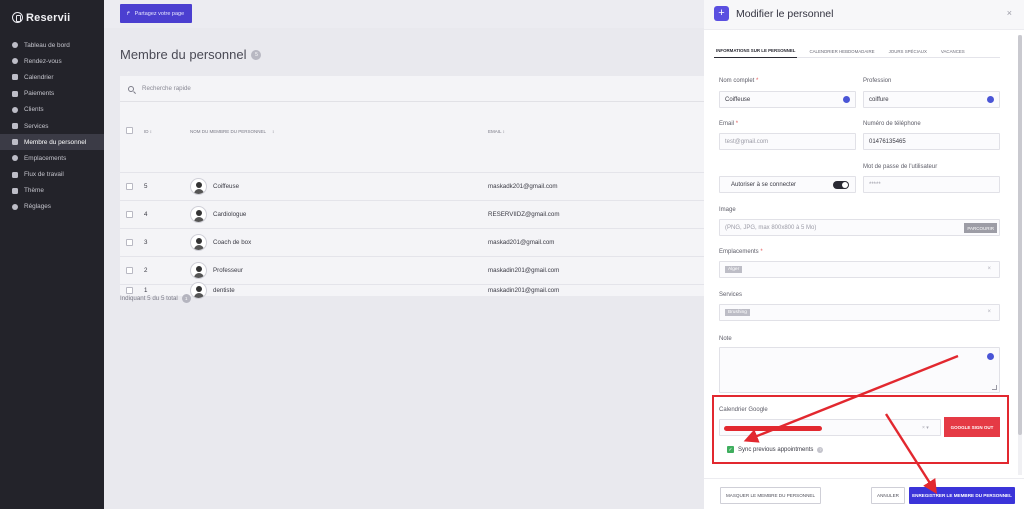 The image size is (1024, 509). Describe the element at coordinates (52, 61) in the screenshot. I see `sidebar-item-rendez-vous: Rendez-vous` at that location.